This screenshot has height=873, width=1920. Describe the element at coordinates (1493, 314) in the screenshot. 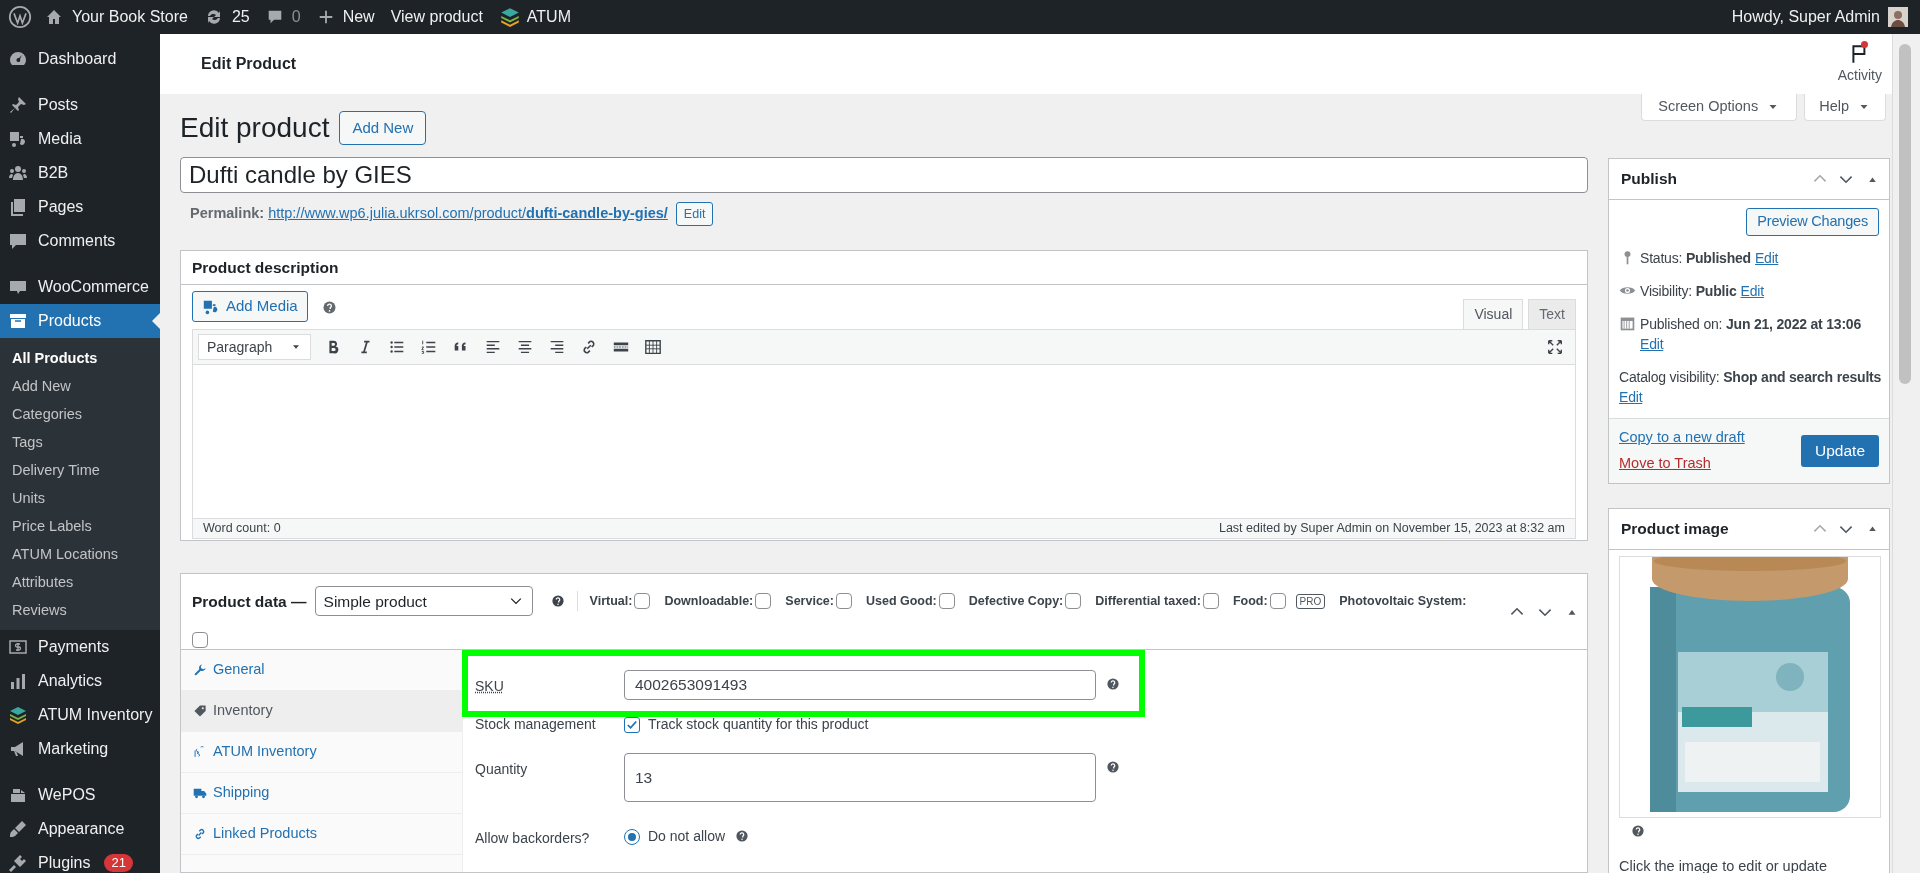

I see `editor-tab: Visual` at that location.